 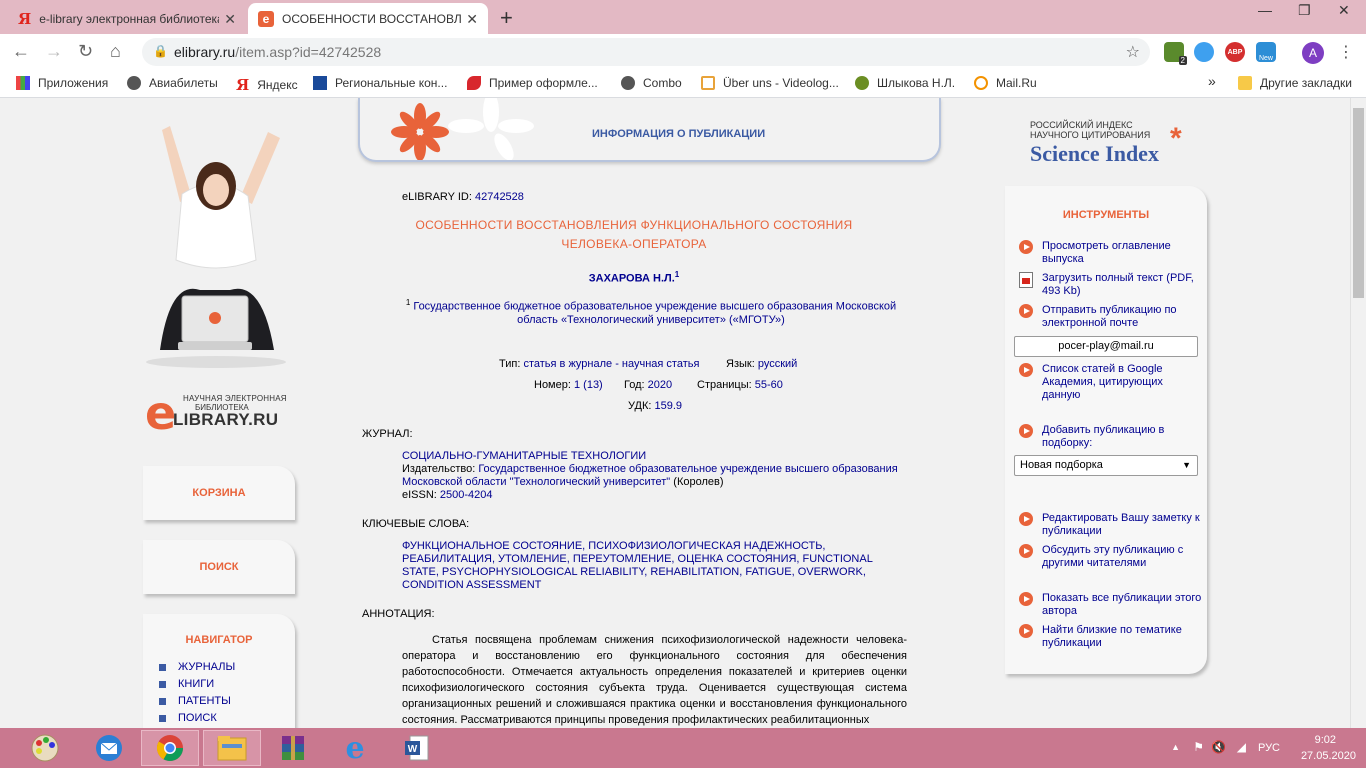 What do you see at coordinates (611, 364) in the screenshot?
I see `type-value: статья в журнале - научная статья` at bounding box center [611, 364].